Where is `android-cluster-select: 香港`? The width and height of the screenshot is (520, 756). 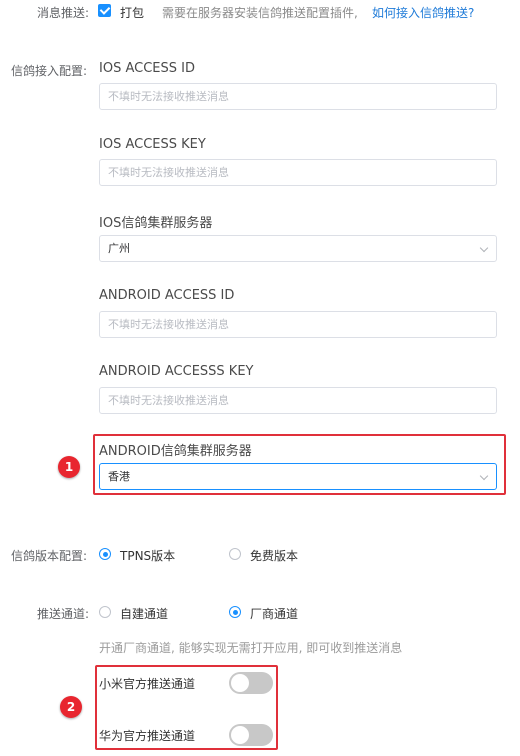
android-cluster-select: 香港 is located at coordinates (298, 476).